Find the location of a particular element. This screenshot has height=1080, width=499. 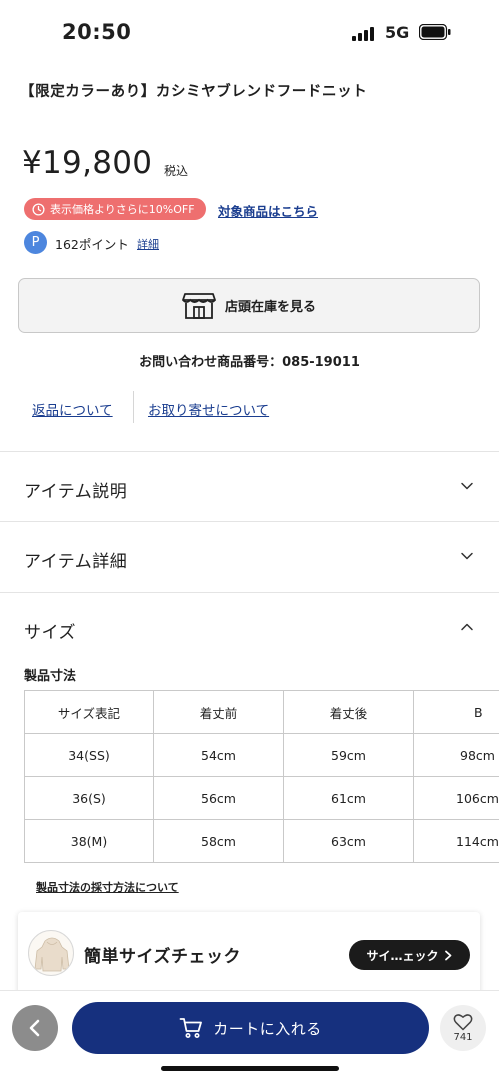

cart-icon is located at coordinates (191, 1028).